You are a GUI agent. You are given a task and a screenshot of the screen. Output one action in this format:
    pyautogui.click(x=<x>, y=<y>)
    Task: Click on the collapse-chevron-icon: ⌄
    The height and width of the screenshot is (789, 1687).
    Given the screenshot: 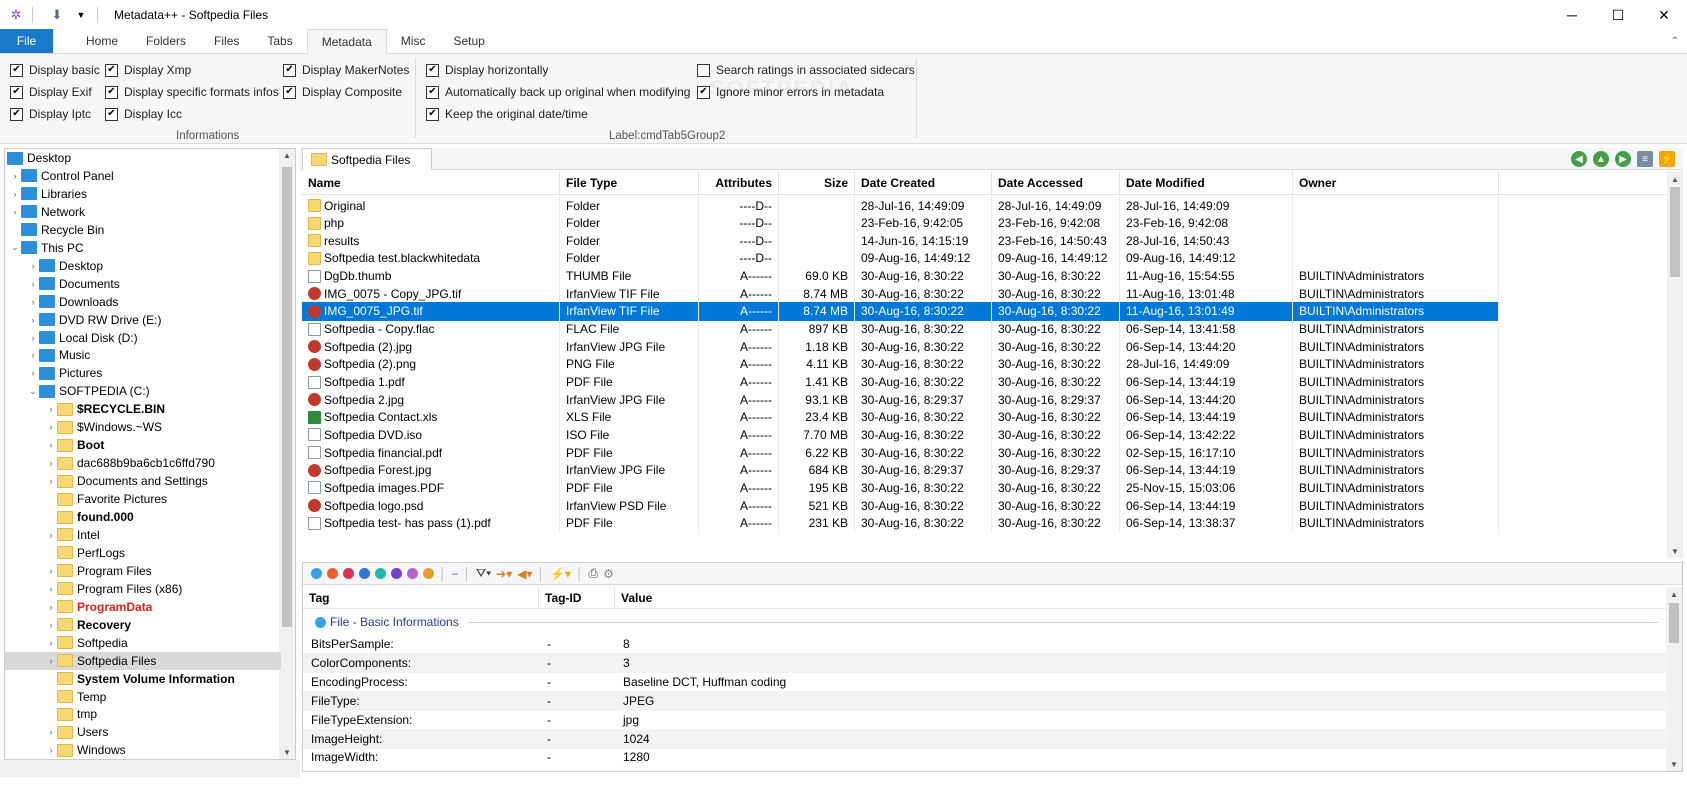 What is the action you would take?
    pyautogui.click(x=33, y=391)
    